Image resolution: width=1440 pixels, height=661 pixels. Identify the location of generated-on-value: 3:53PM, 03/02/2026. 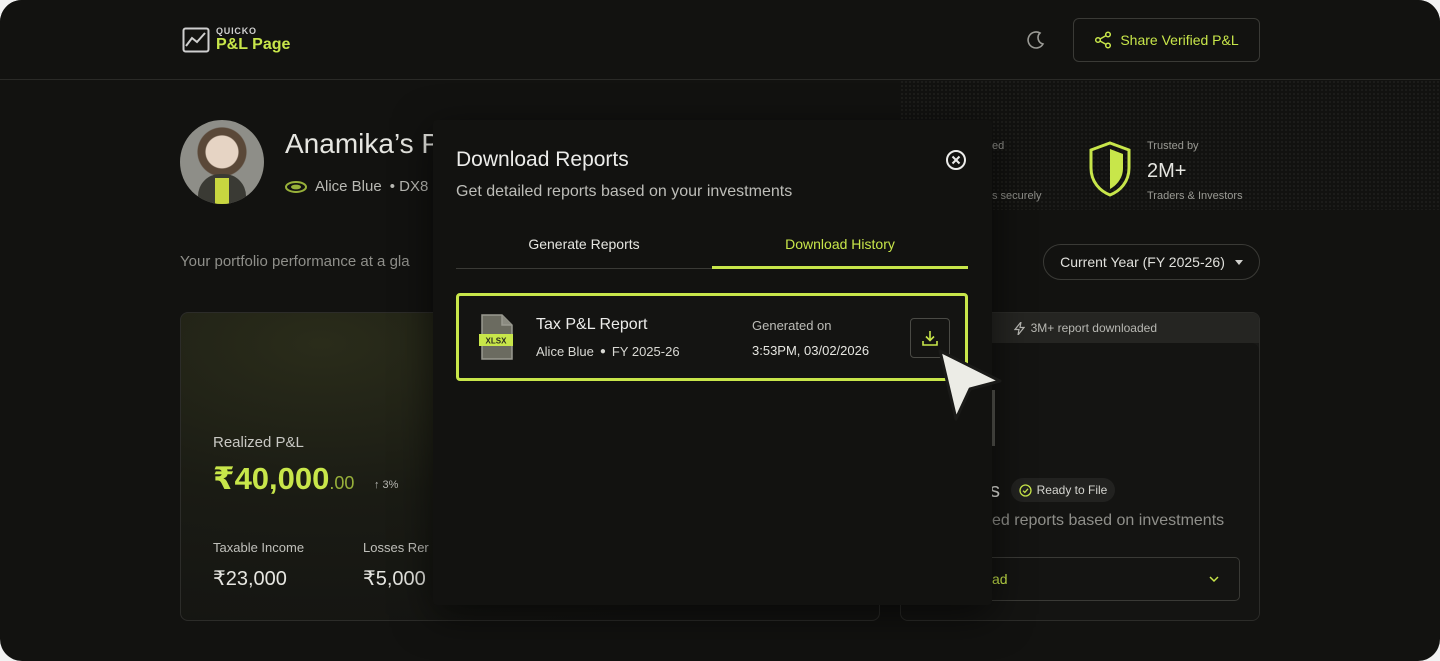
(811, 350).